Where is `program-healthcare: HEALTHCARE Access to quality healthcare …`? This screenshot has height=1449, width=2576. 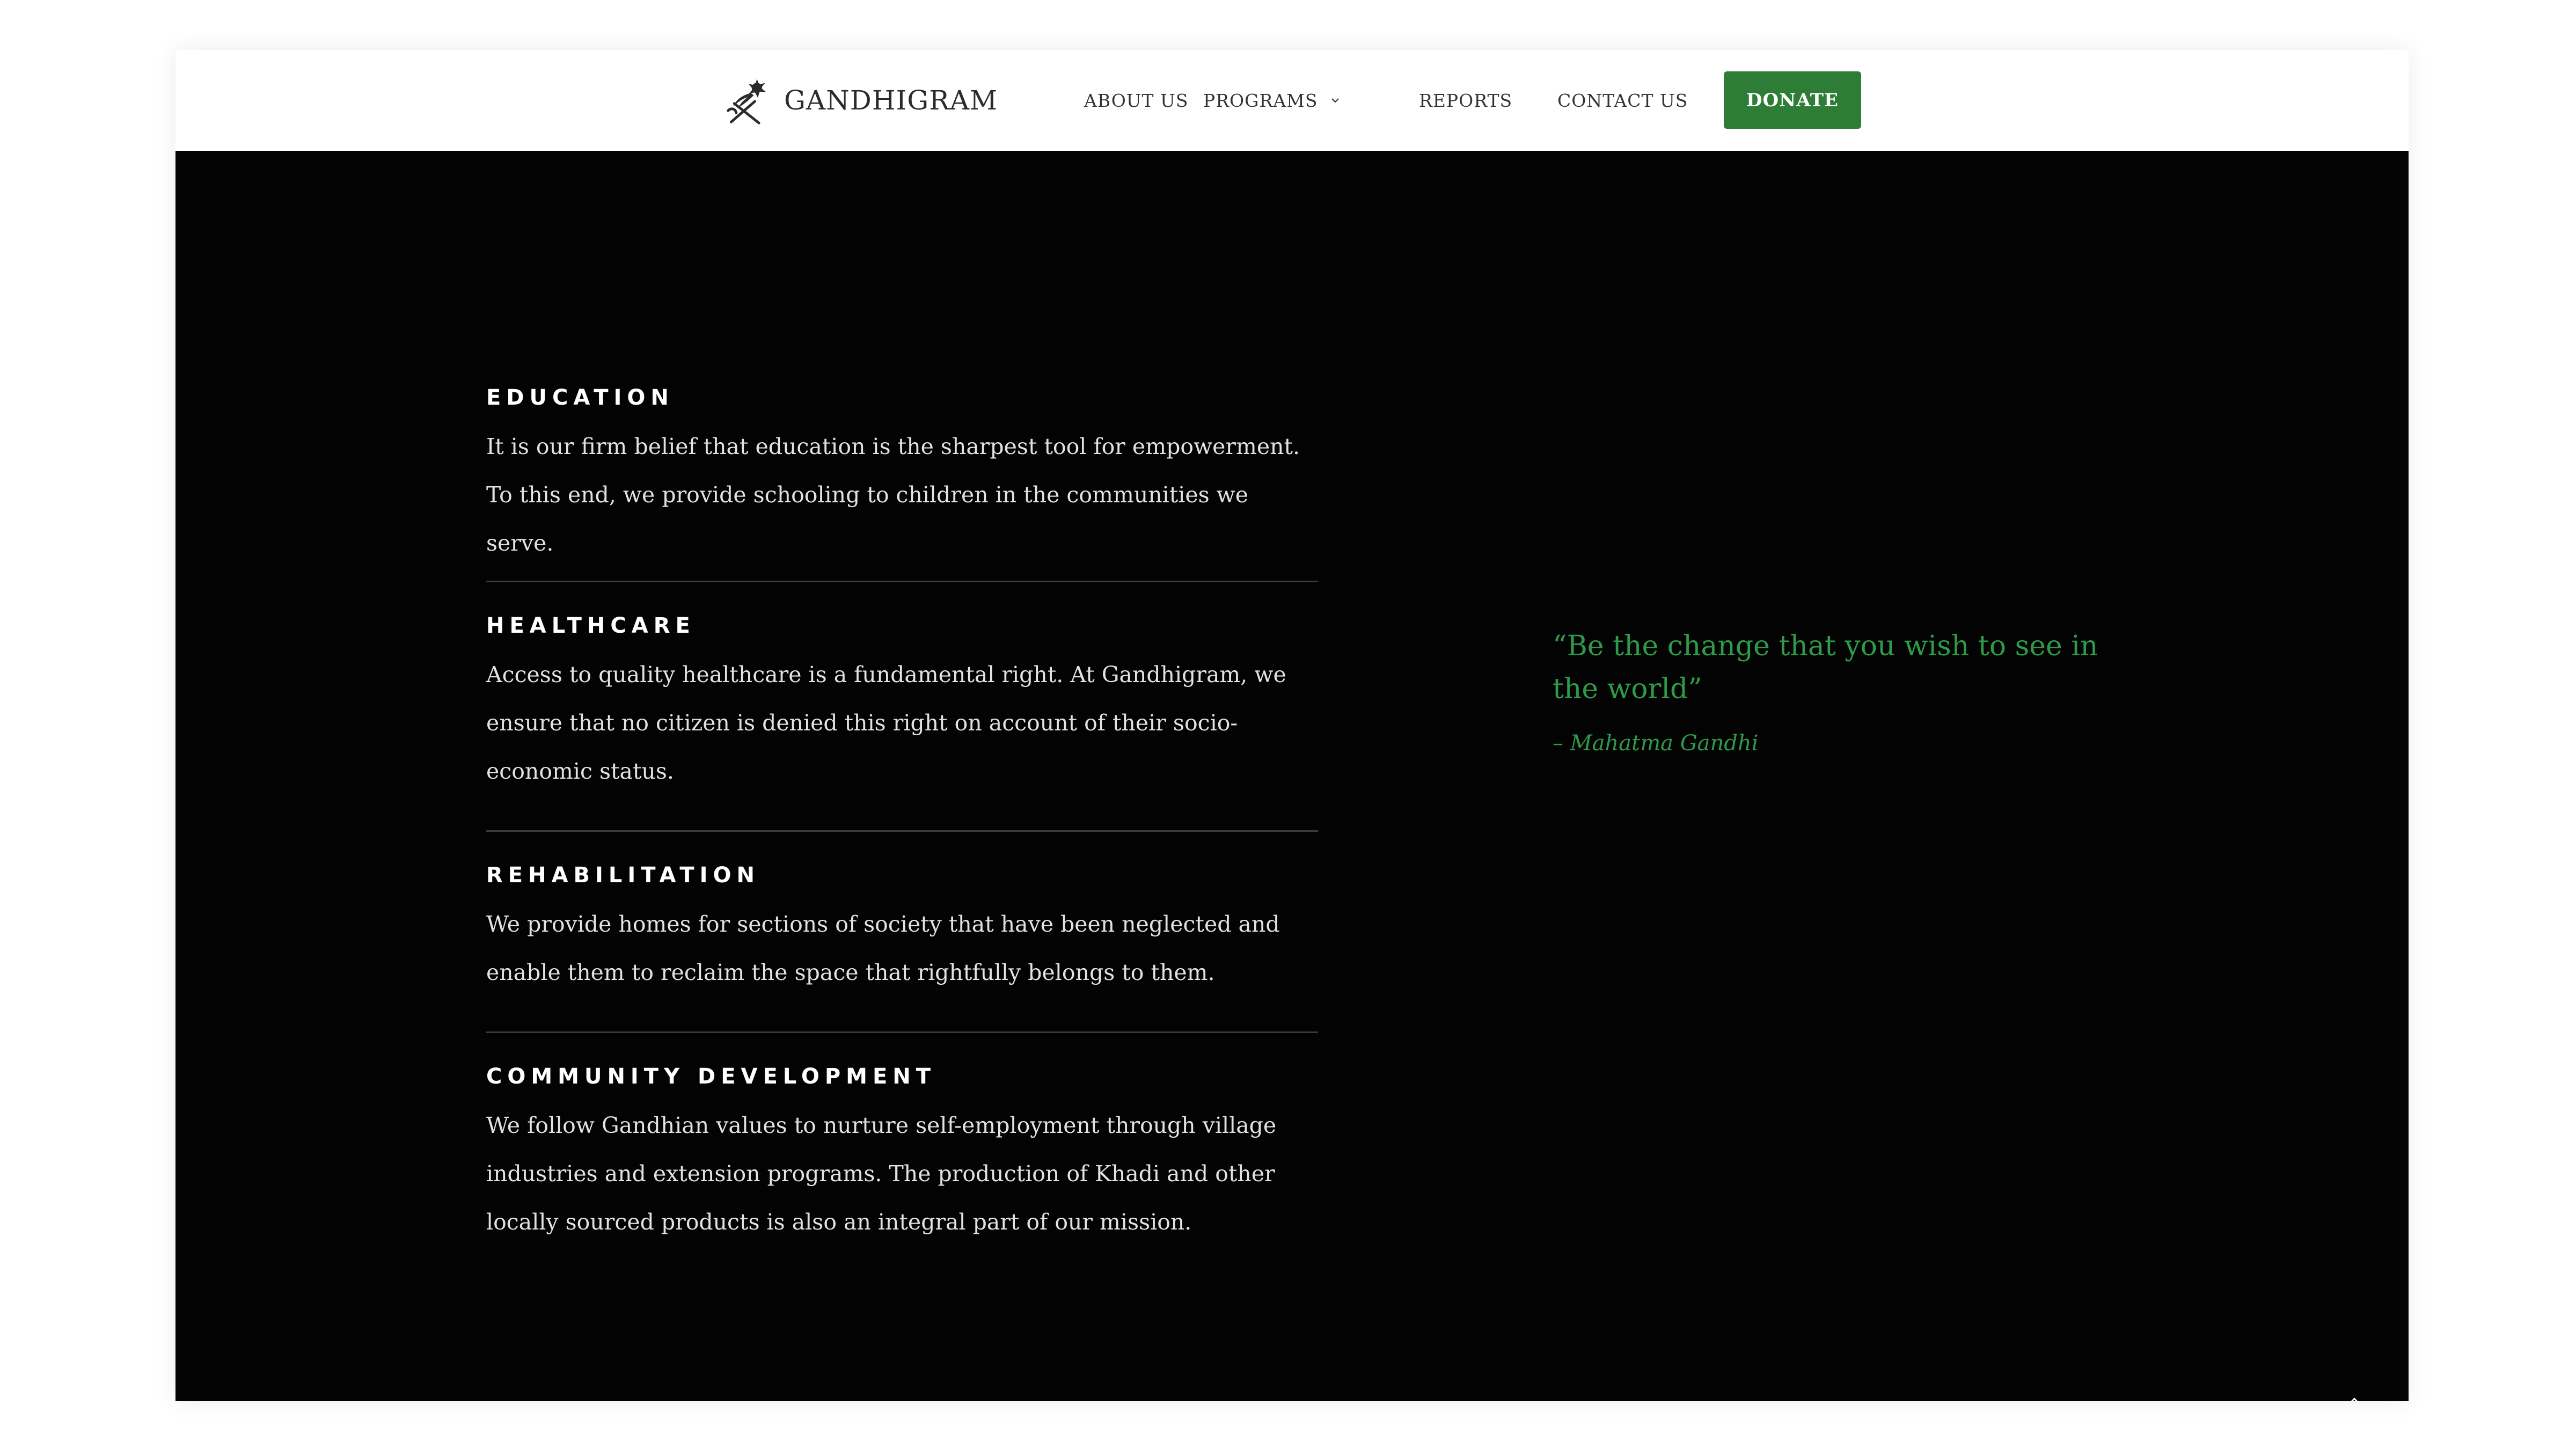
program-healthcare: HEALTHCARE Access to quality healthcare … is located at coordinates (902, 702).